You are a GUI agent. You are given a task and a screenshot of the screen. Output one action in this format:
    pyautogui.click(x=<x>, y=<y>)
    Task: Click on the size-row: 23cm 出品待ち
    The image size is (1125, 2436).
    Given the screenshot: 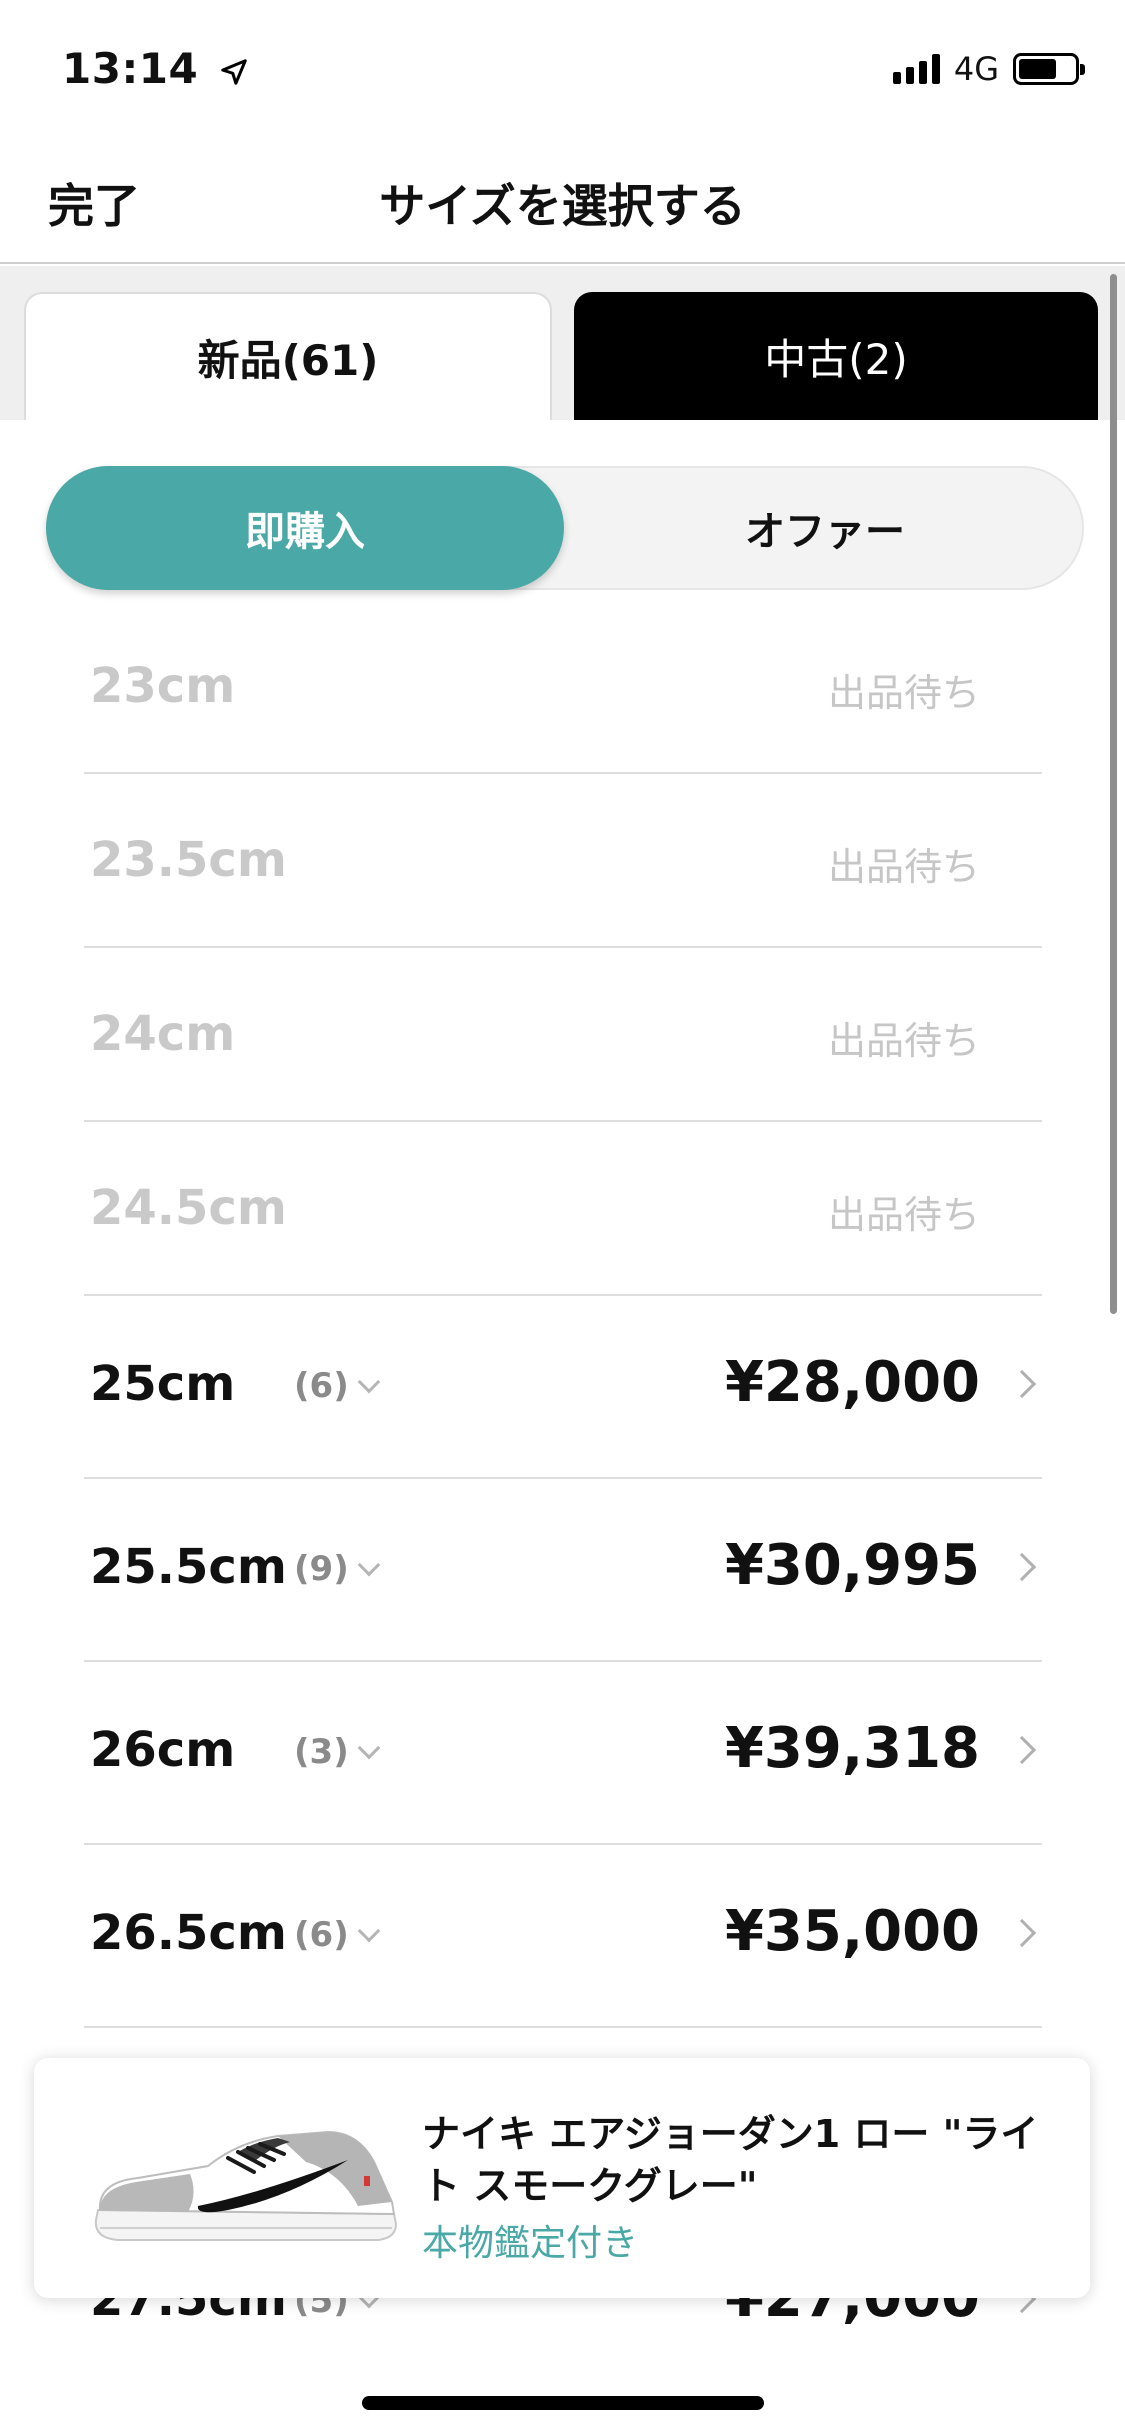 What is the action you would take?
    pyautogui.click(x=563, y=687)
    